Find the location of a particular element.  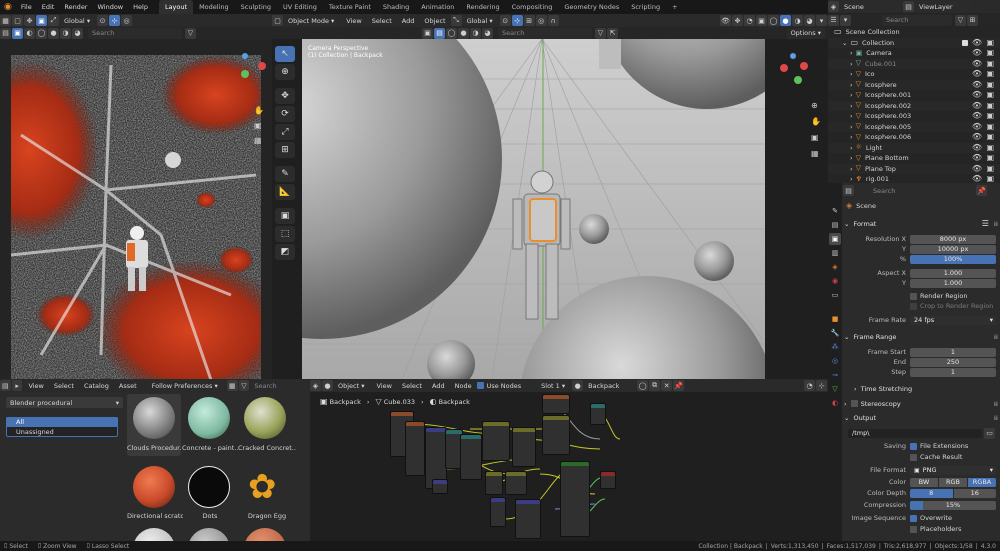

viewport-menu-object: Object is located at coordinates (434, 21).